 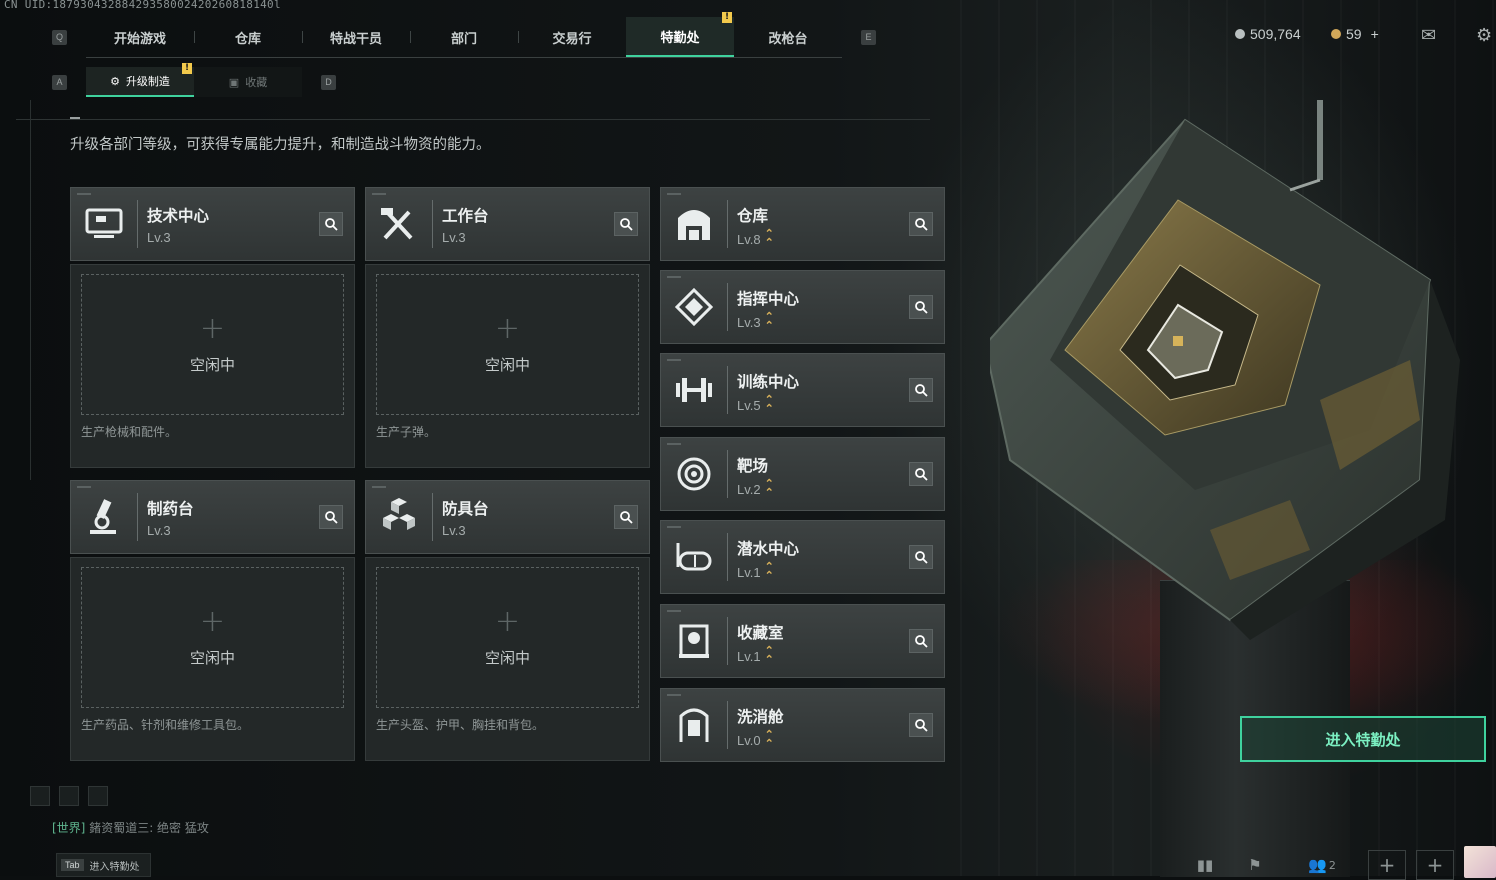 What do you see at coordinates (256, 82) in the screenshot?
I see `subtab-label: 收藏` at bounding box center [256, 82].